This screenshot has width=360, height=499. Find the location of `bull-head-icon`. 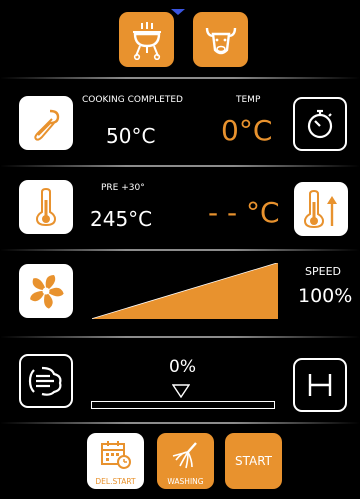

bull-head-icon is located at coordinates (220, 40).